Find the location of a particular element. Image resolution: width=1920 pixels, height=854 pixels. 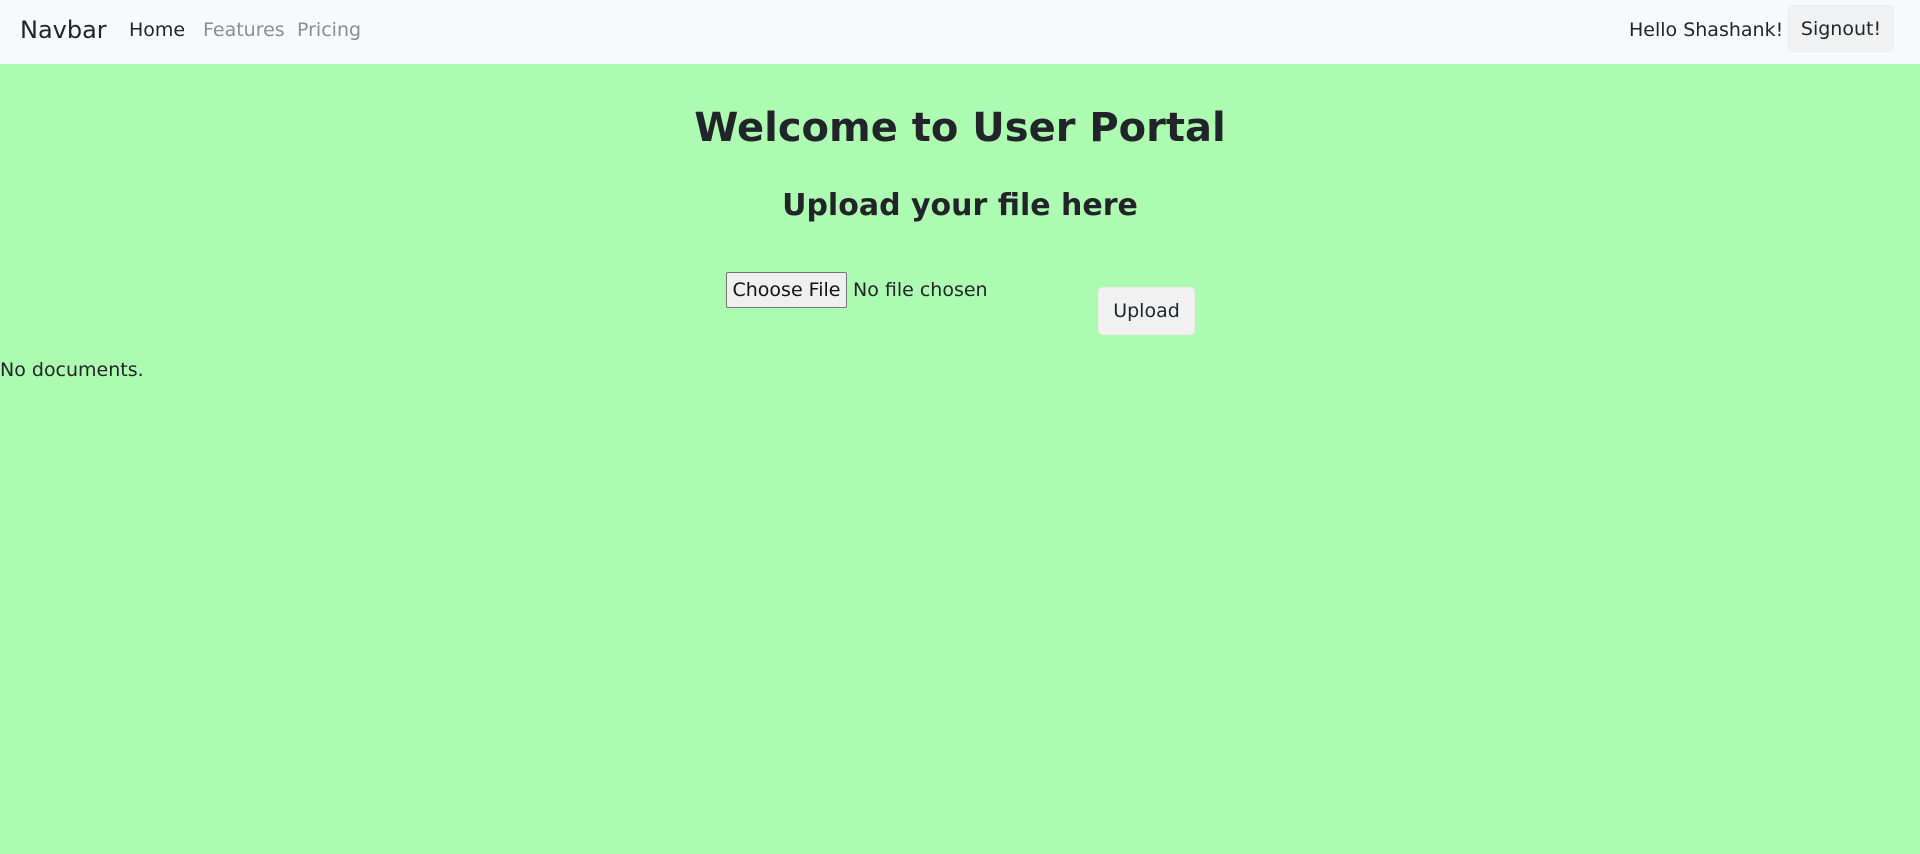

nav-link-pricing: Pricing is located at coordinates (329, 30).